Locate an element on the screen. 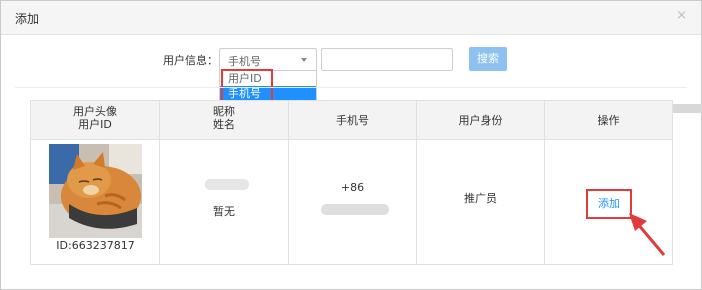 The image size is (702, 290). cat-photo-icon is located at coordinates (95, 191).